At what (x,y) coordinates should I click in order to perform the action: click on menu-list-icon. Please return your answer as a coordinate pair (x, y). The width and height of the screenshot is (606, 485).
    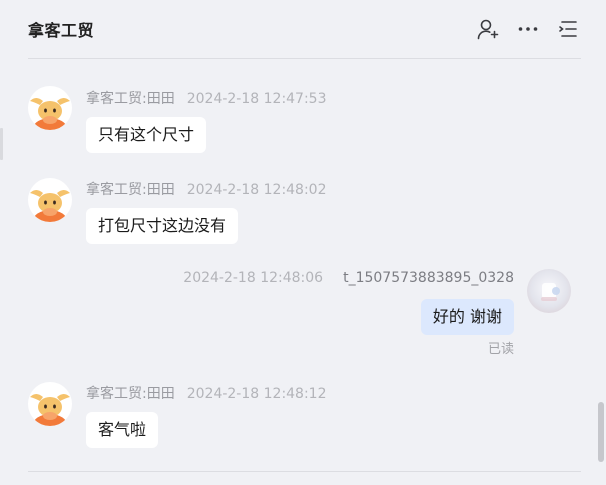
    Looking at the image, I should click on (568, 29).